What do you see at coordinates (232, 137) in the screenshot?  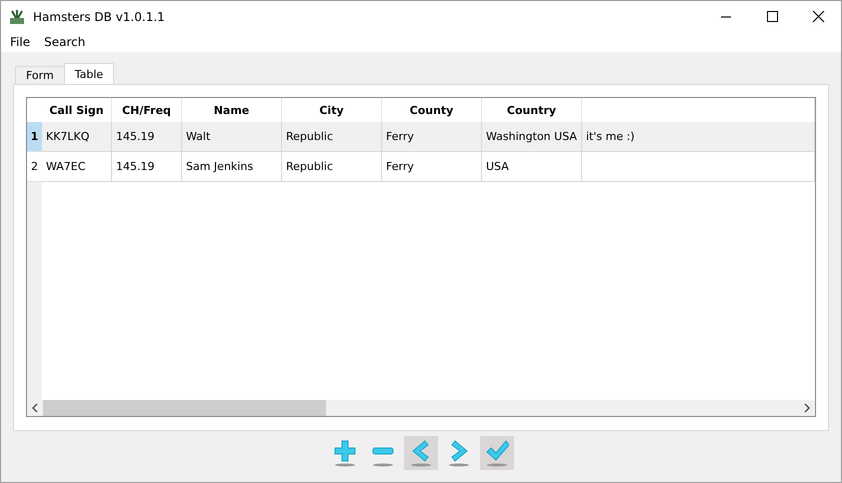 I see `table-cell: Walt` at bounding box center [232, 137].